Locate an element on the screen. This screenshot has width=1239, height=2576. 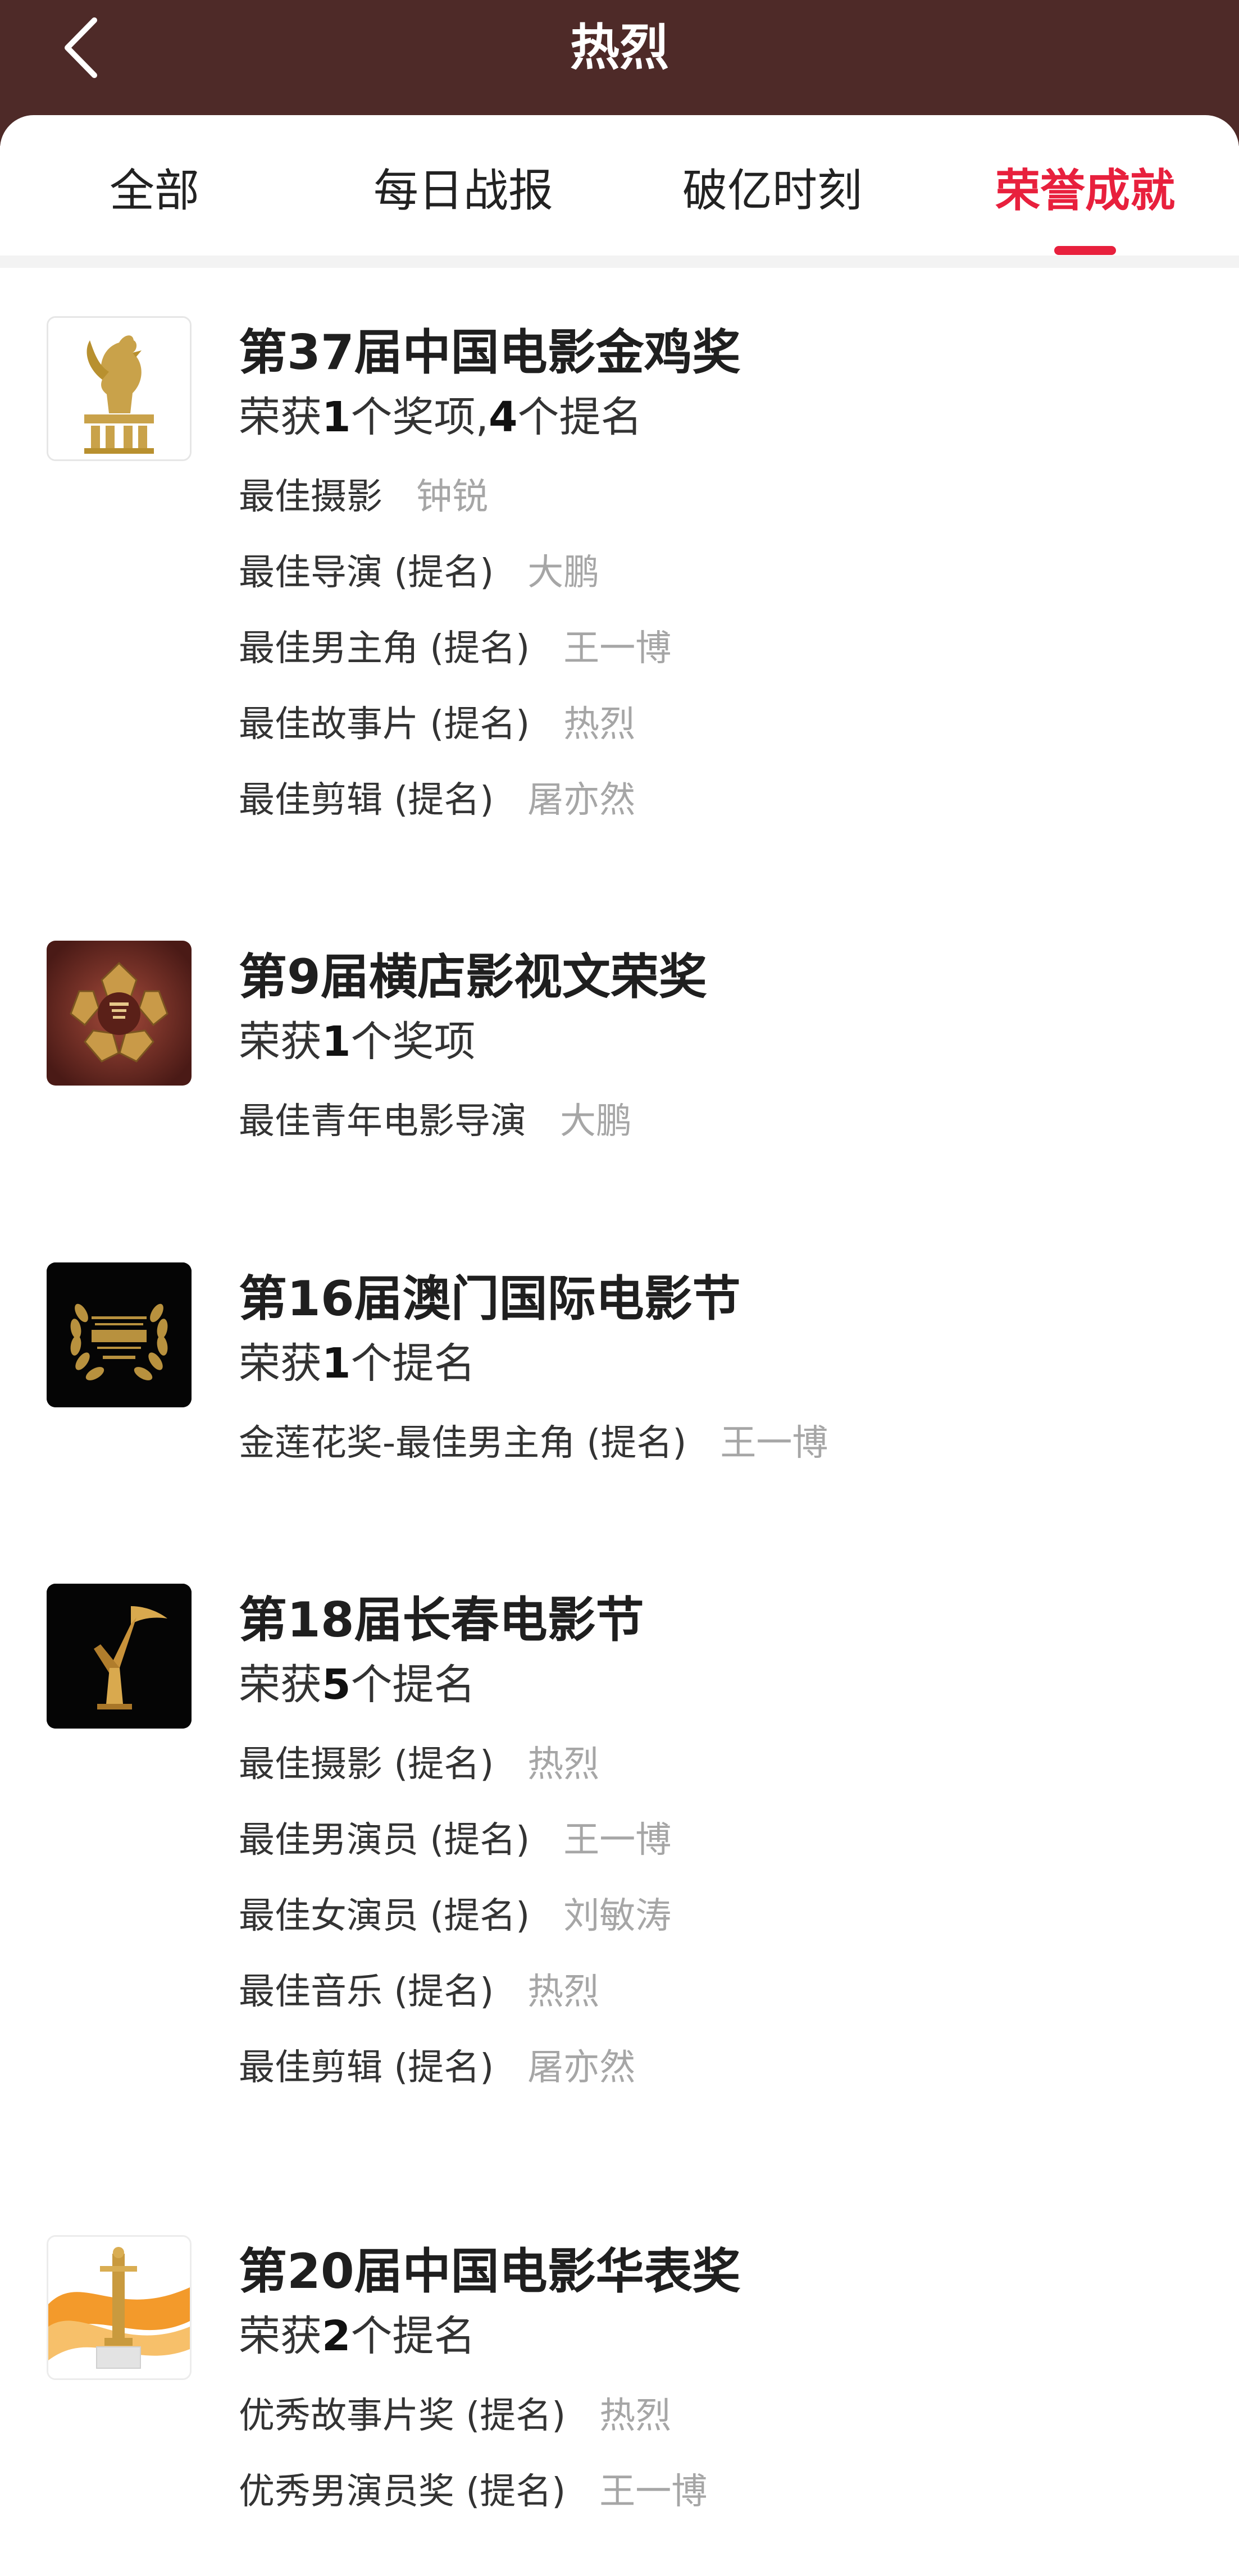
award-item-name: 金莲花奖-最佳男主角 (提名) is located at coordinates (463, 1443).